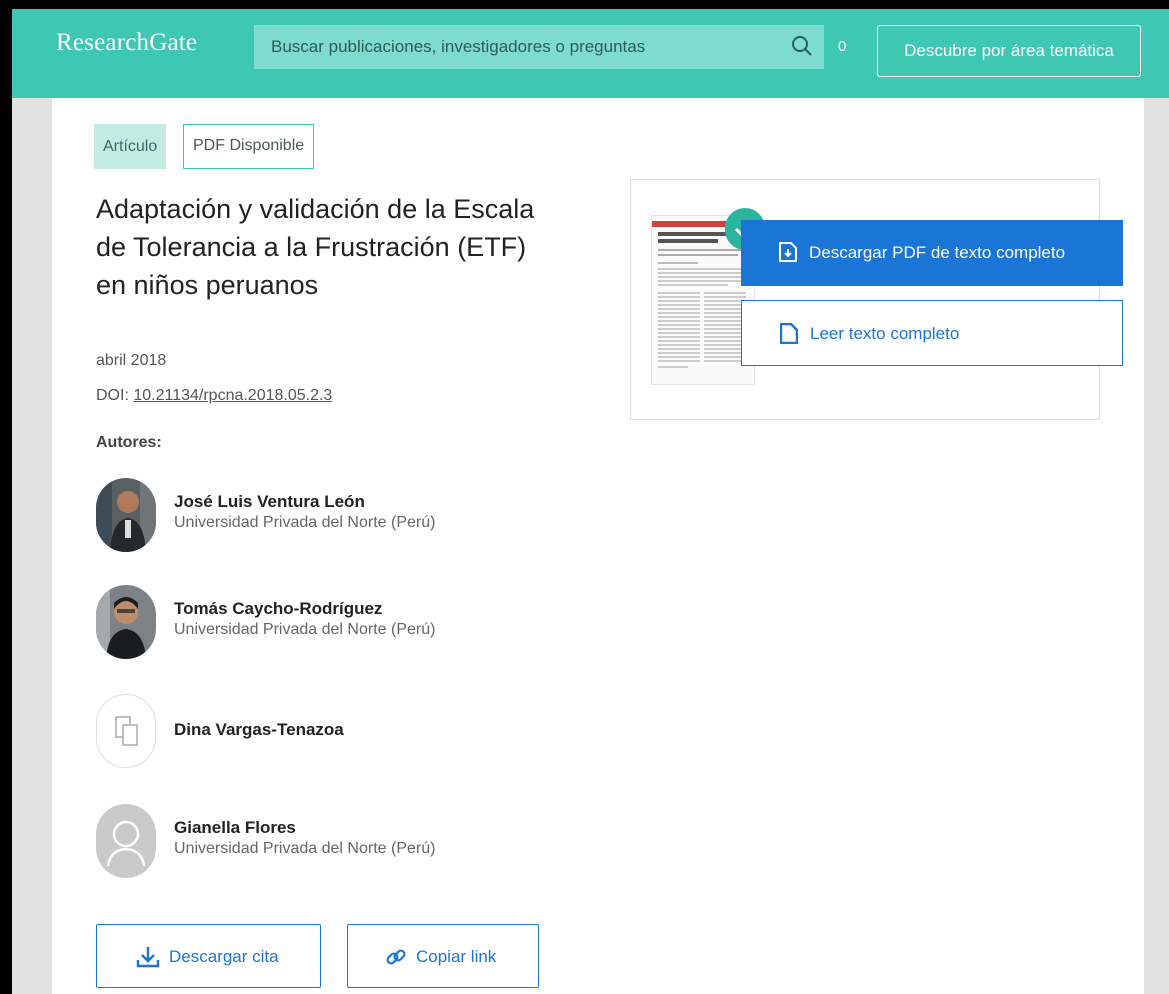 The height and width of the screenshot is (994, 1169). What do you see at coordinates (885, 333) in the screenshot?
I see `read-full-text-label: Leer texto completo` at bounding box center [885, 333].